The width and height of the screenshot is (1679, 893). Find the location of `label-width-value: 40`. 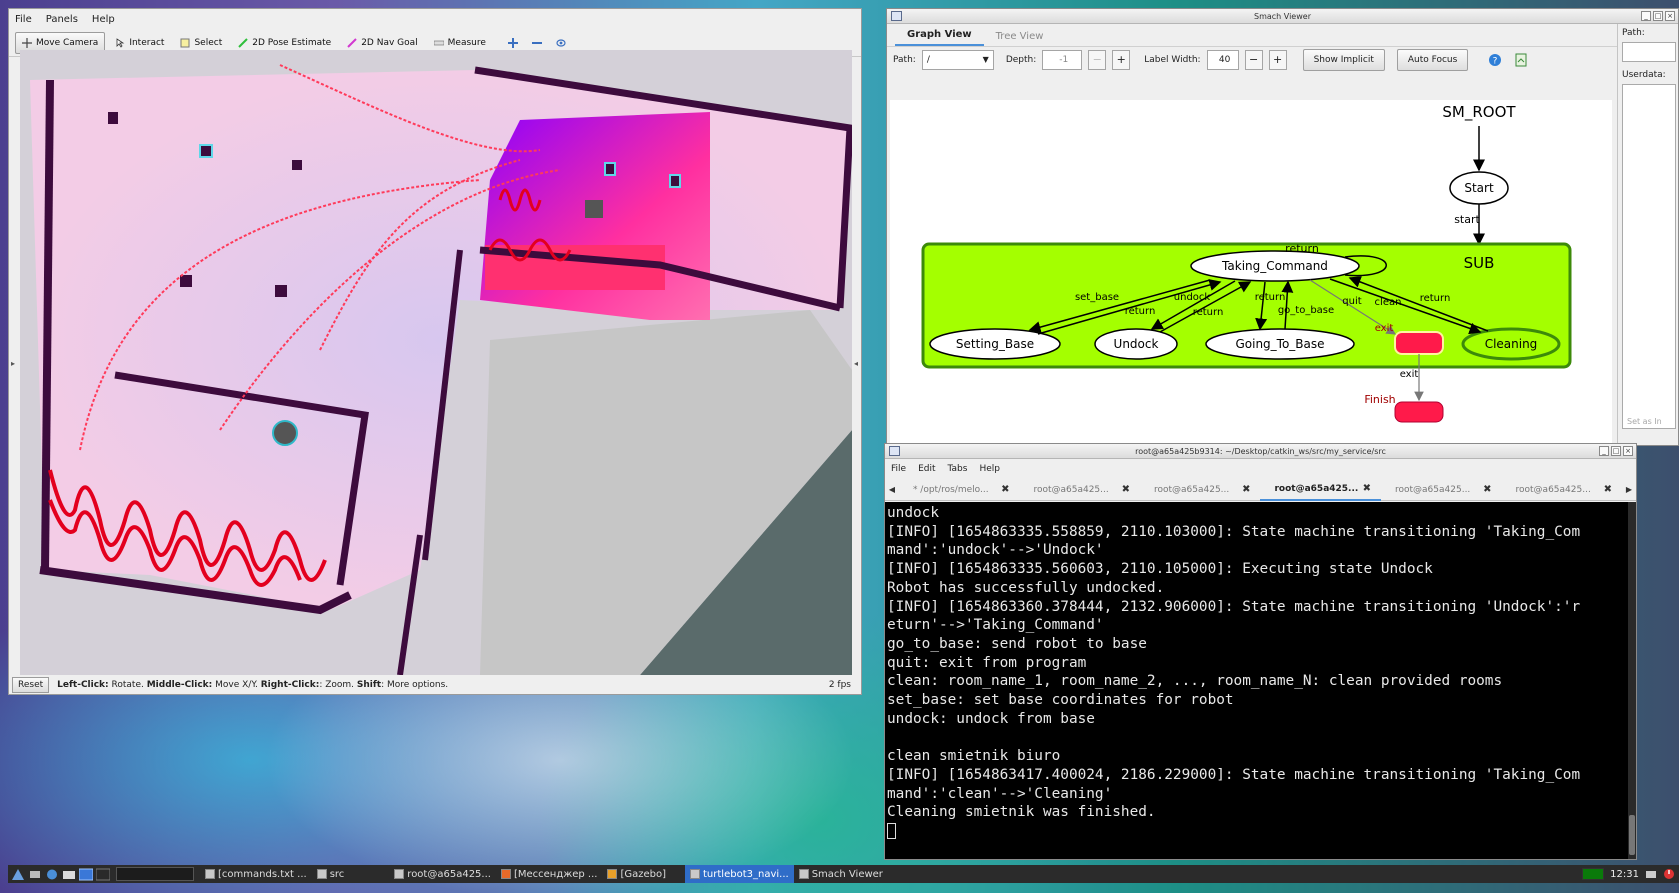

label-width-value: 40 is located at coordinates (1224, 59).